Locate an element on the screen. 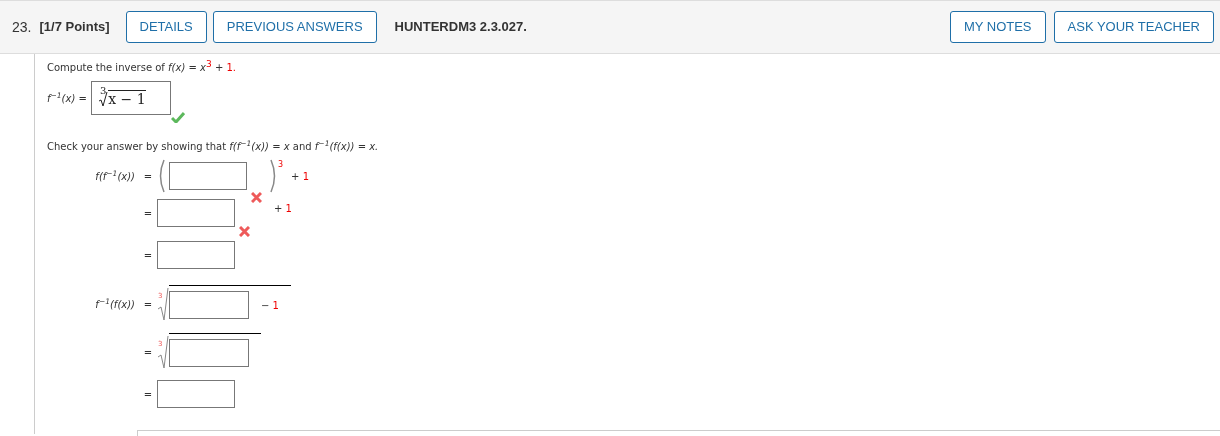 The height and width of the screenshot is (436, 1220). exponent: 3 is located at coordinates (281, 165).